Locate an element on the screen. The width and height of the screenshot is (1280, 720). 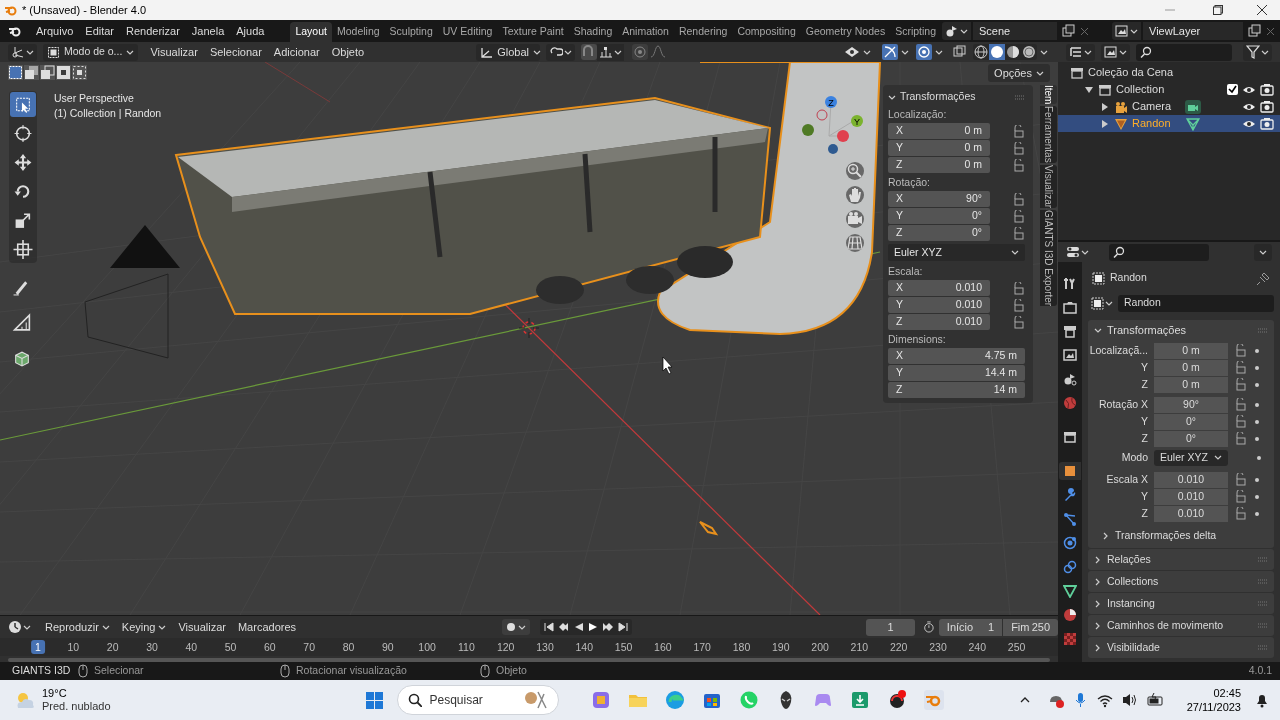
wireframe-sphere-icon is located at coordinates (981, 52).